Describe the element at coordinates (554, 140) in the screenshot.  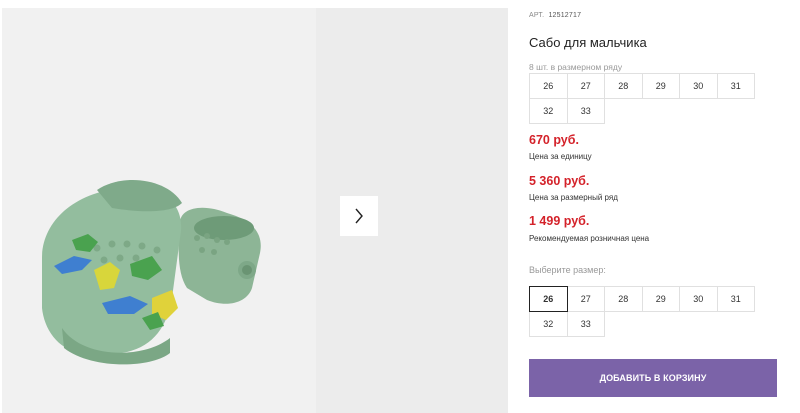
I see `unit-price: 670 руб.` at that location.